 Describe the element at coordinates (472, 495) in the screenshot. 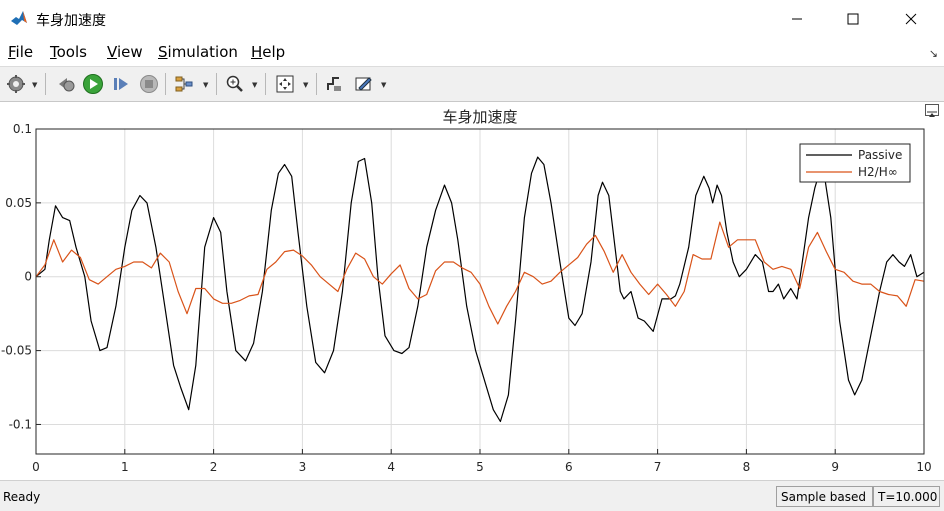

I see `status-bar: Ready Sample based T=10.000` at that location.